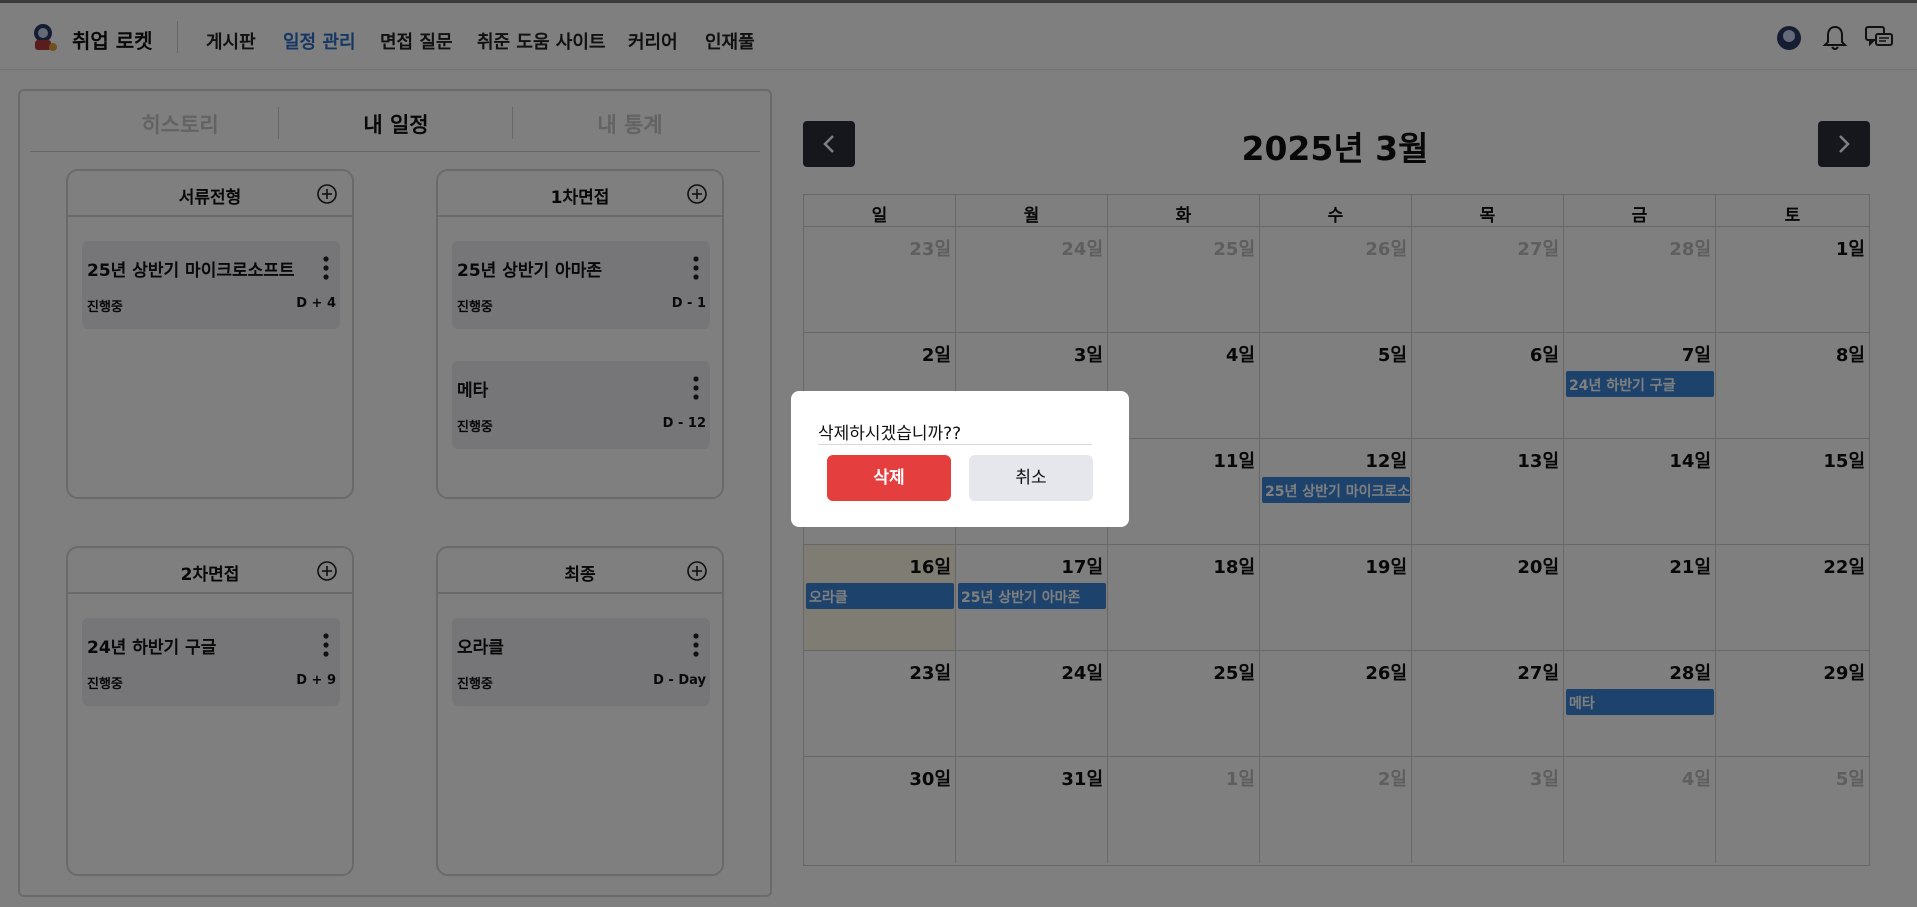 The height and width of the screenshot is (907, 1917). What do you see at coordinates (889, 478) in the screenshot?
I see `delete-button: 삭제` at bounding box center [889, 478].